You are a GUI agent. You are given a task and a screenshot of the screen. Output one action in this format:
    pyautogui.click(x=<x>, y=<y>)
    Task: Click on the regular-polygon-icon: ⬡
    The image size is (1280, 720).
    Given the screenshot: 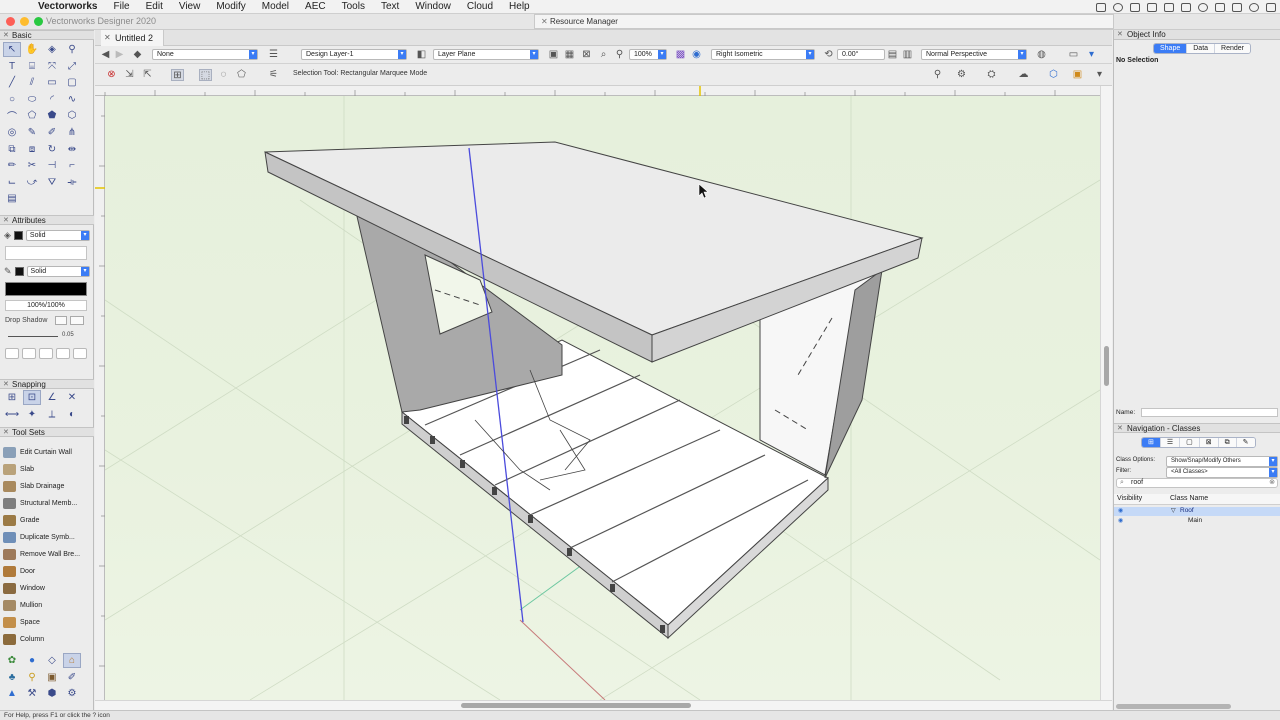 What is the action you would take?
    pyautogui.click(x=72, y=115)
    